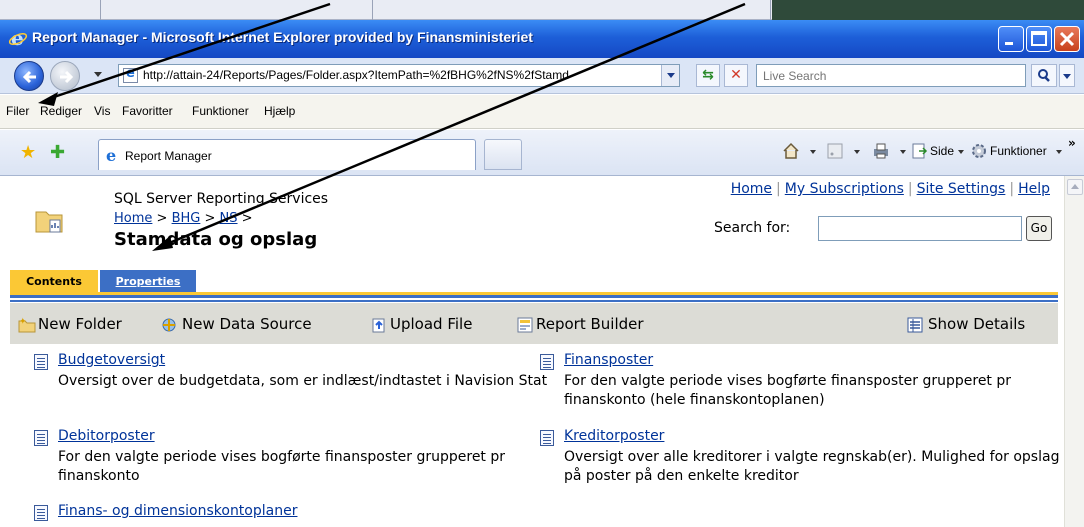 The width and height of the screenshot is (1084, 527). Describe the element at coordinates (18, 38) in the screenshot. I see `ie-logo-icon: e` at that location.